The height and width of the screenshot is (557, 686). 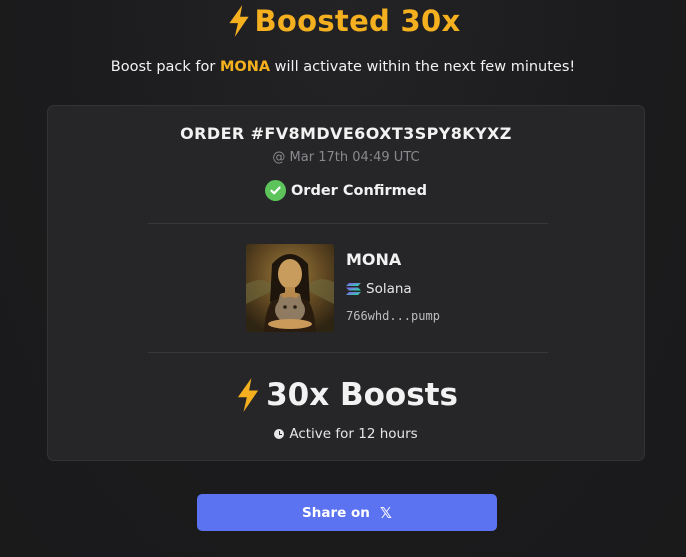 I want to click on boost-count: 30x Boosts, so click(x=346, y=395).